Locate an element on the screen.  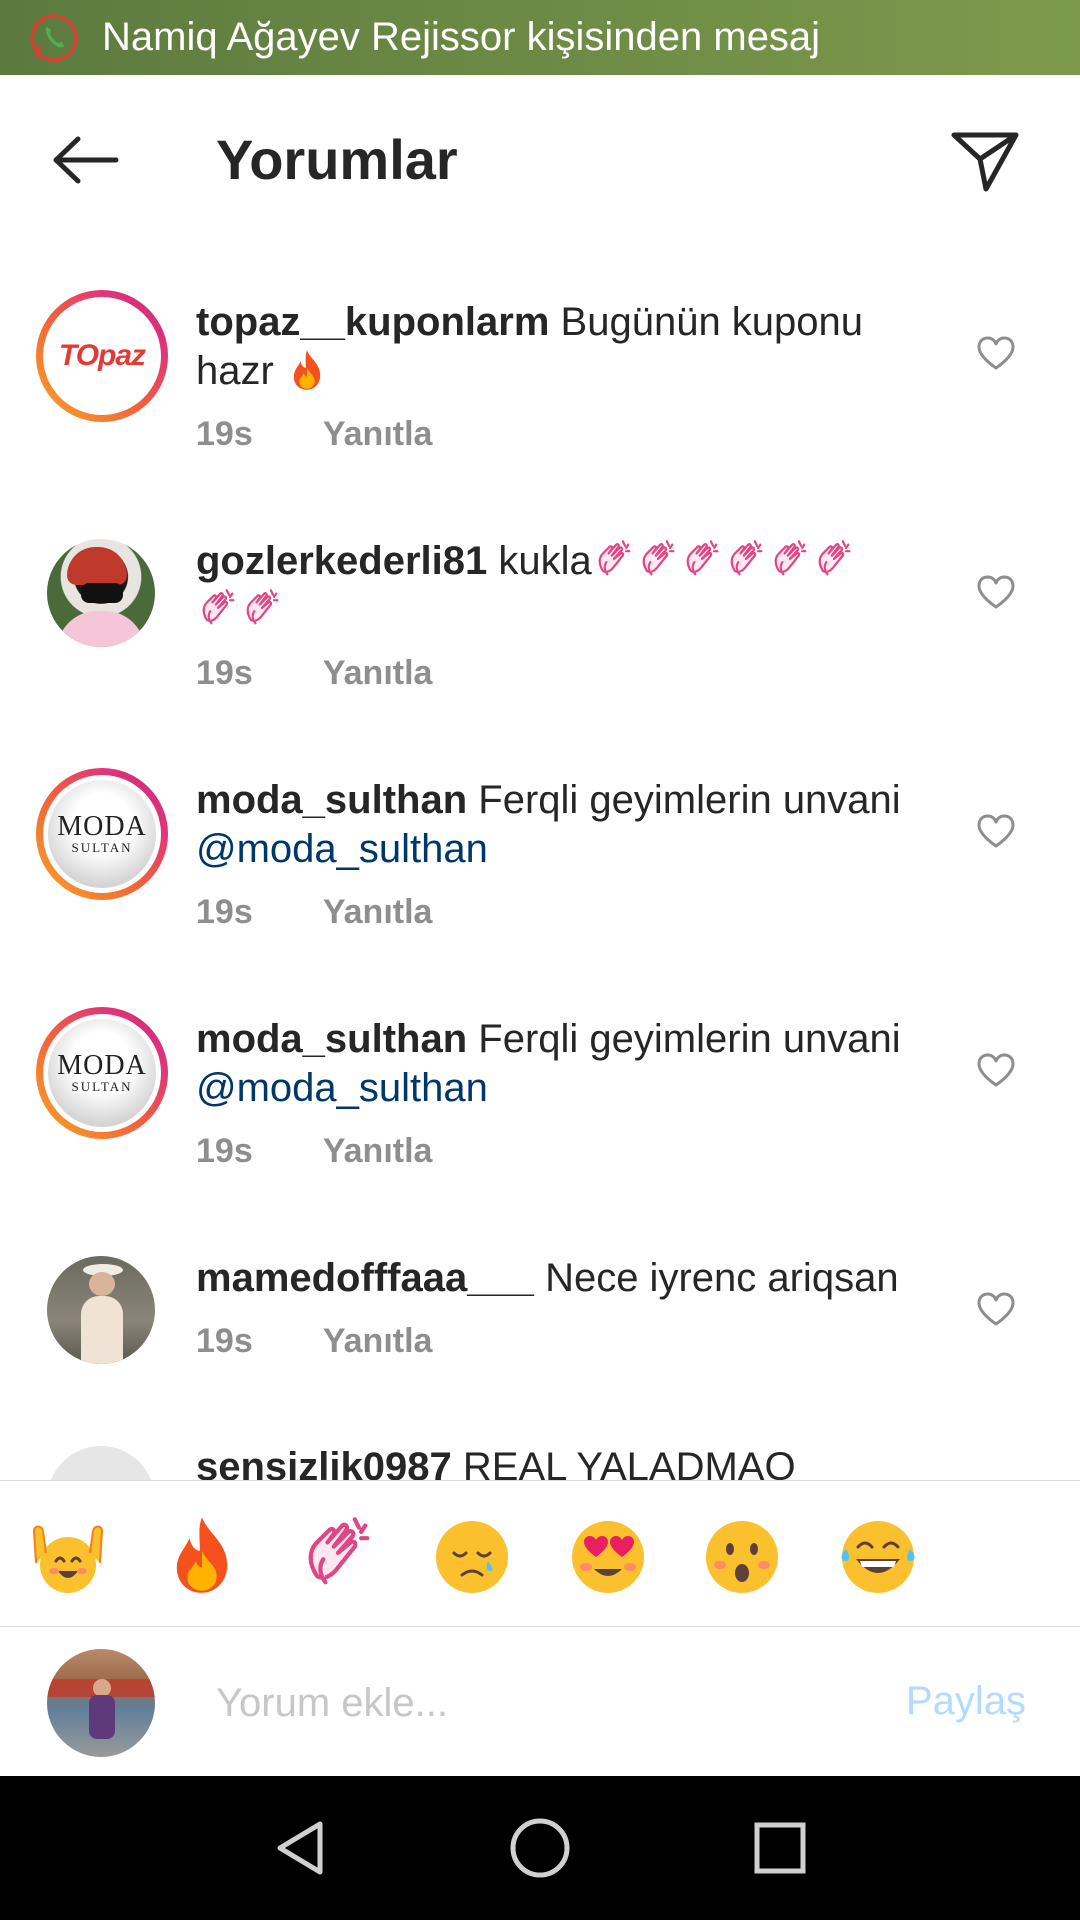
surprised-face-emoji-button is located at coordinates (742, 1555).